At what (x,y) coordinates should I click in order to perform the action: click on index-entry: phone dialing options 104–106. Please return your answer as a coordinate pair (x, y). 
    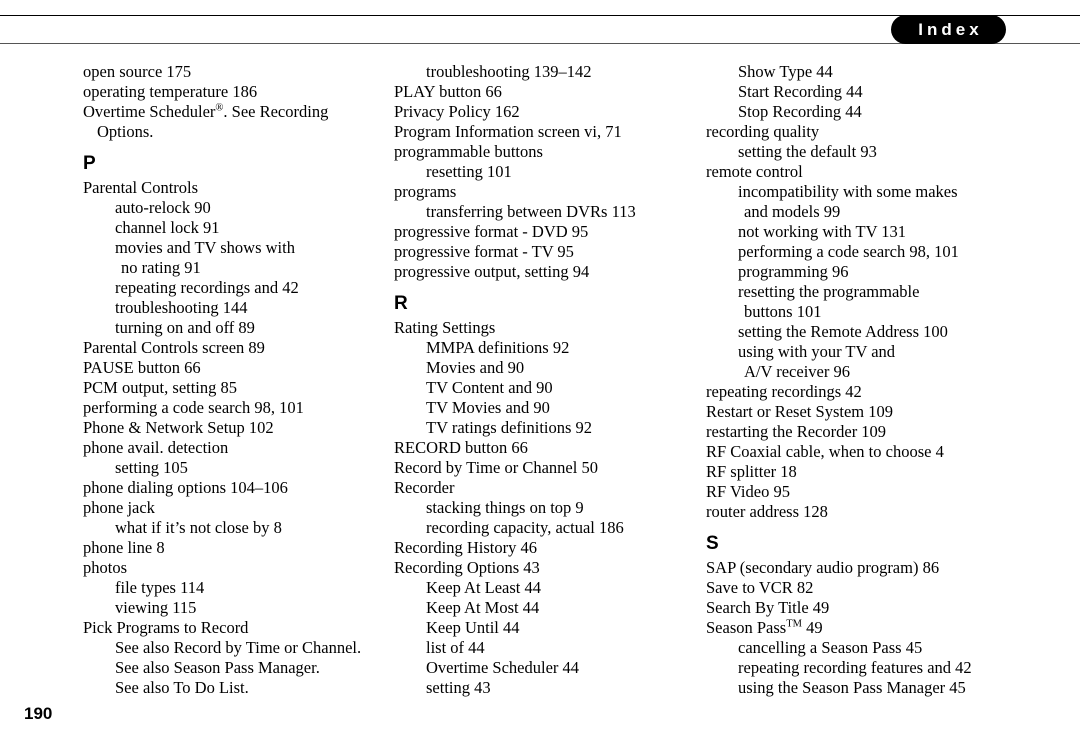
    Looking at the image, I should click on (185, 487).